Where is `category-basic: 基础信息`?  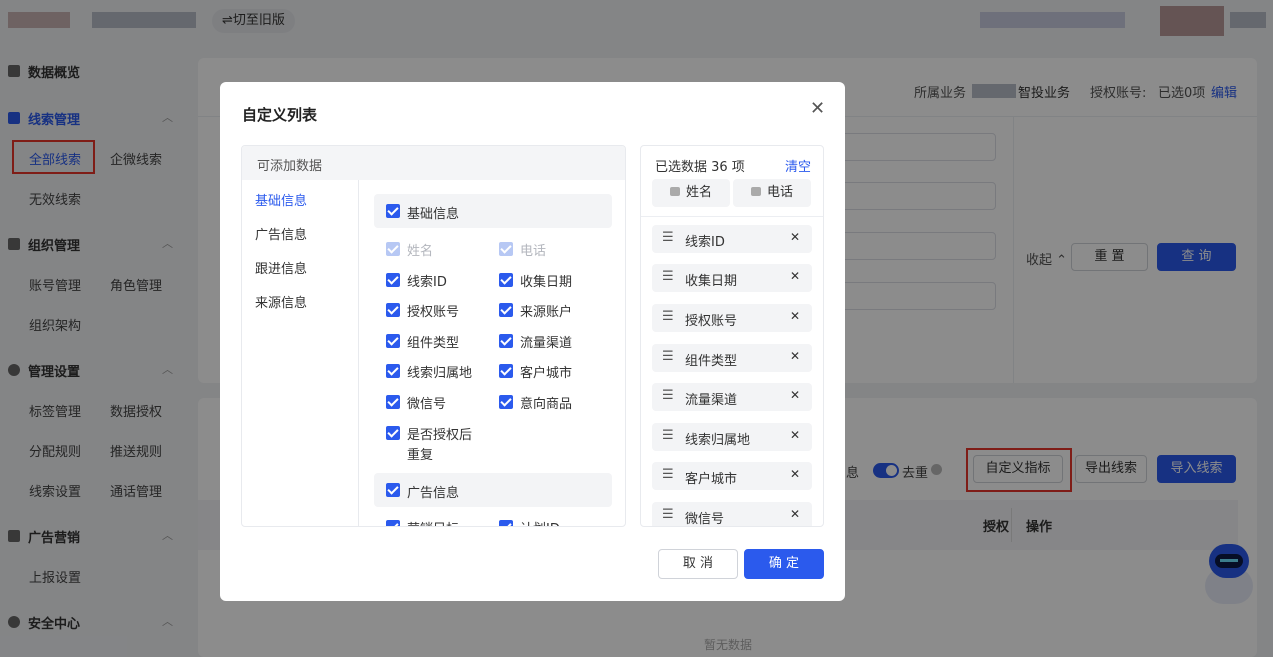
category-basic: 基础信息 is located at coordinates (281, 199).